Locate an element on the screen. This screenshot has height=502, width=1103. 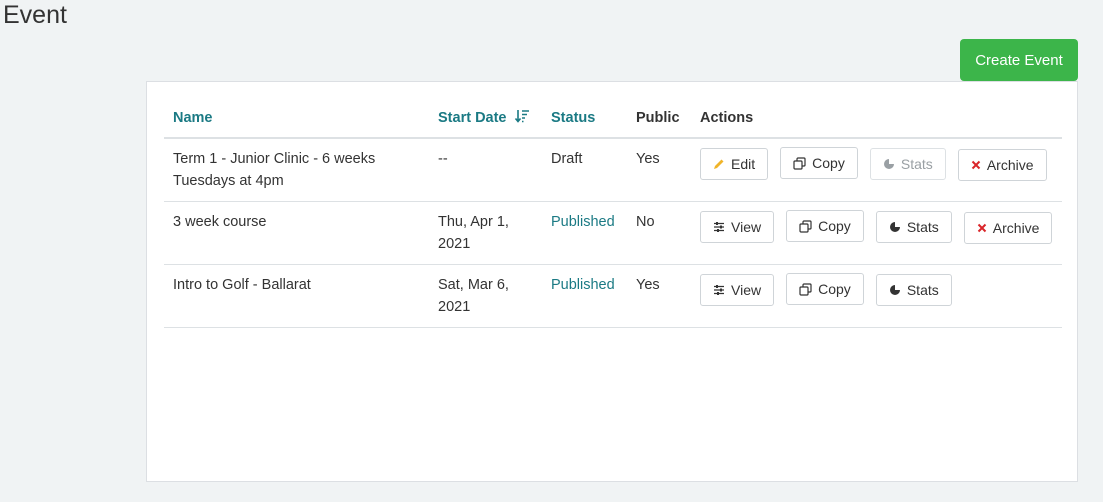
start-date-cell: -- is located at coordinates (485, 170).